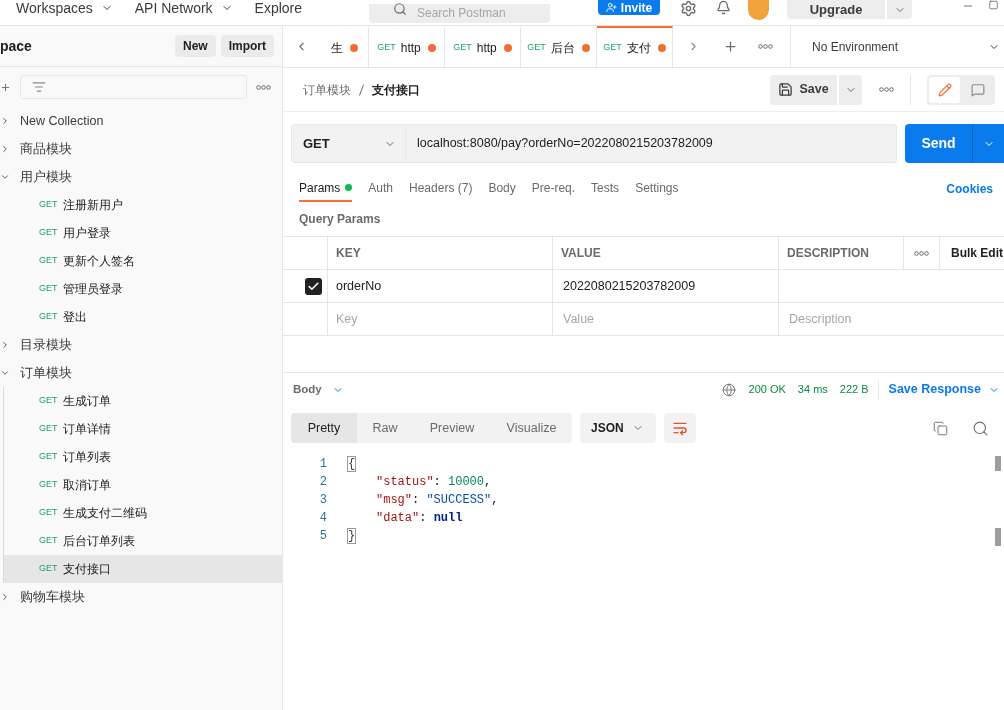  I want to click on cookies-link: Cookies, so click(969, 188).